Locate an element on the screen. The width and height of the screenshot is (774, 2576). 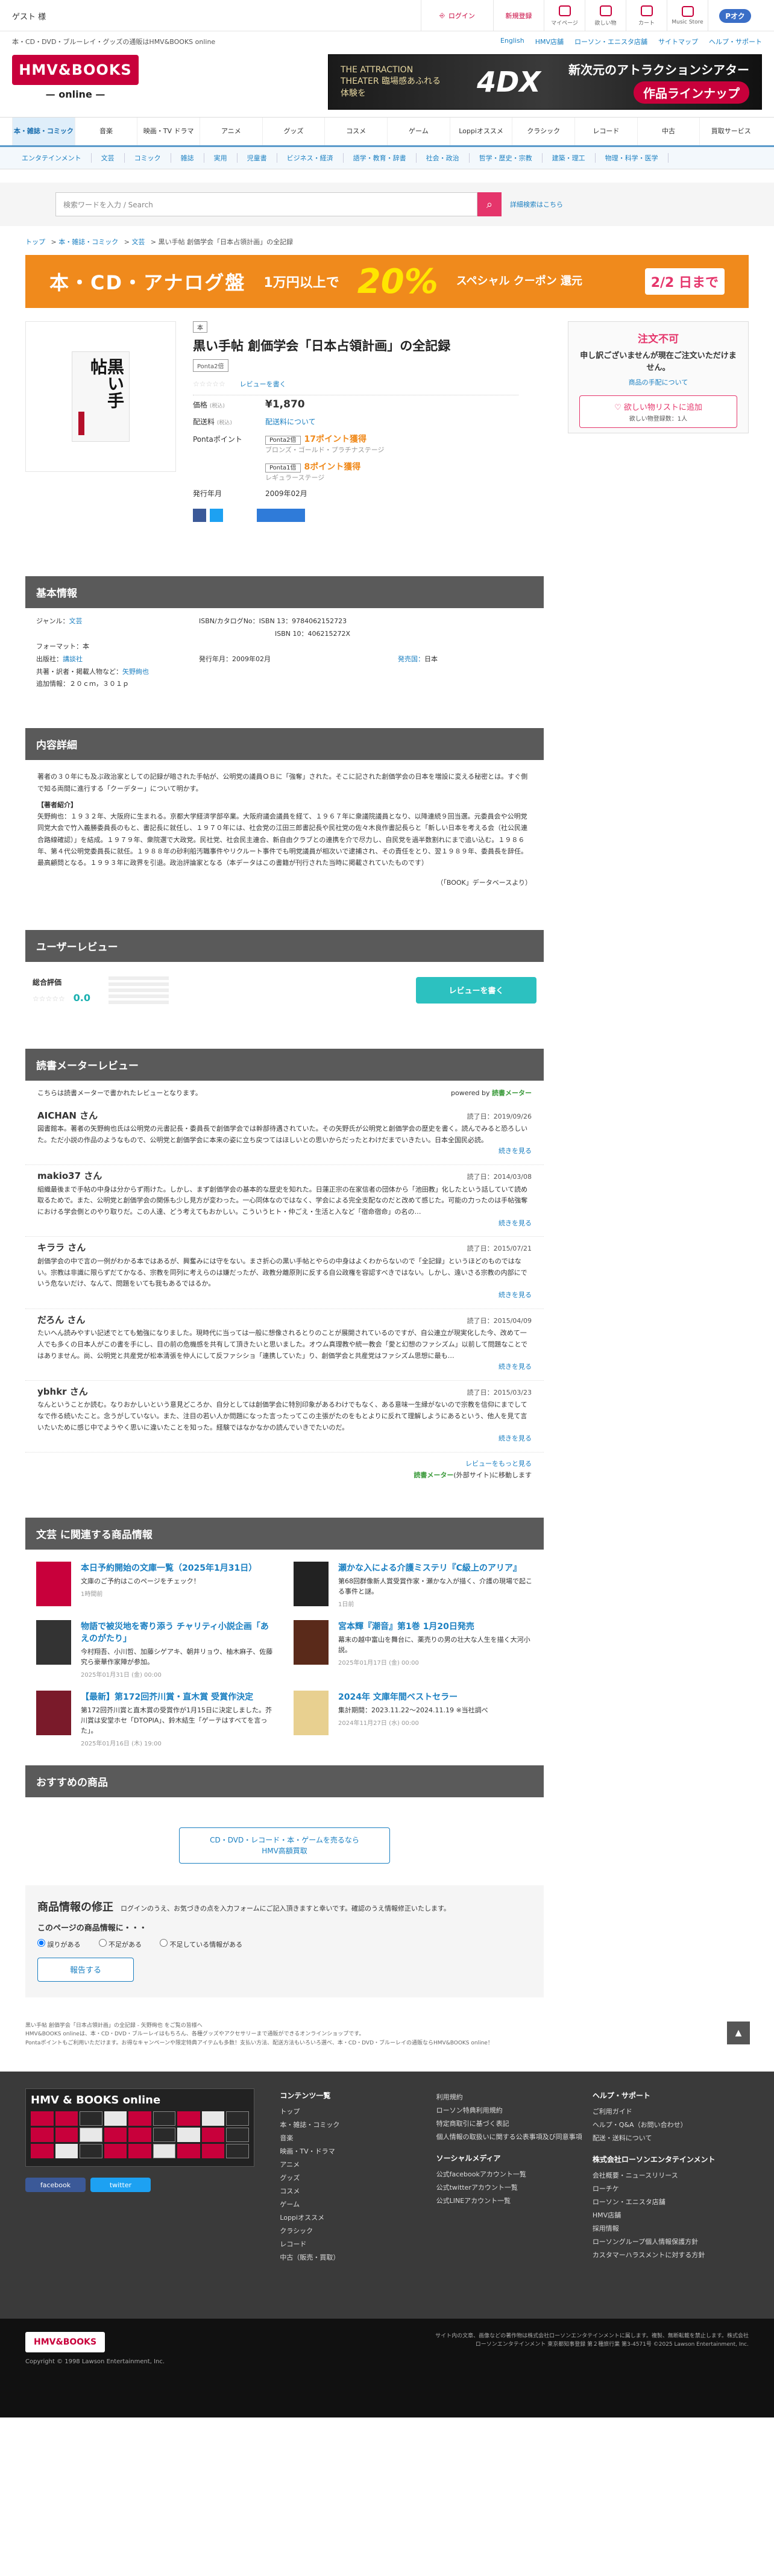
reviewer-name: ybhkr さん is located at coordinates (62, 1392).